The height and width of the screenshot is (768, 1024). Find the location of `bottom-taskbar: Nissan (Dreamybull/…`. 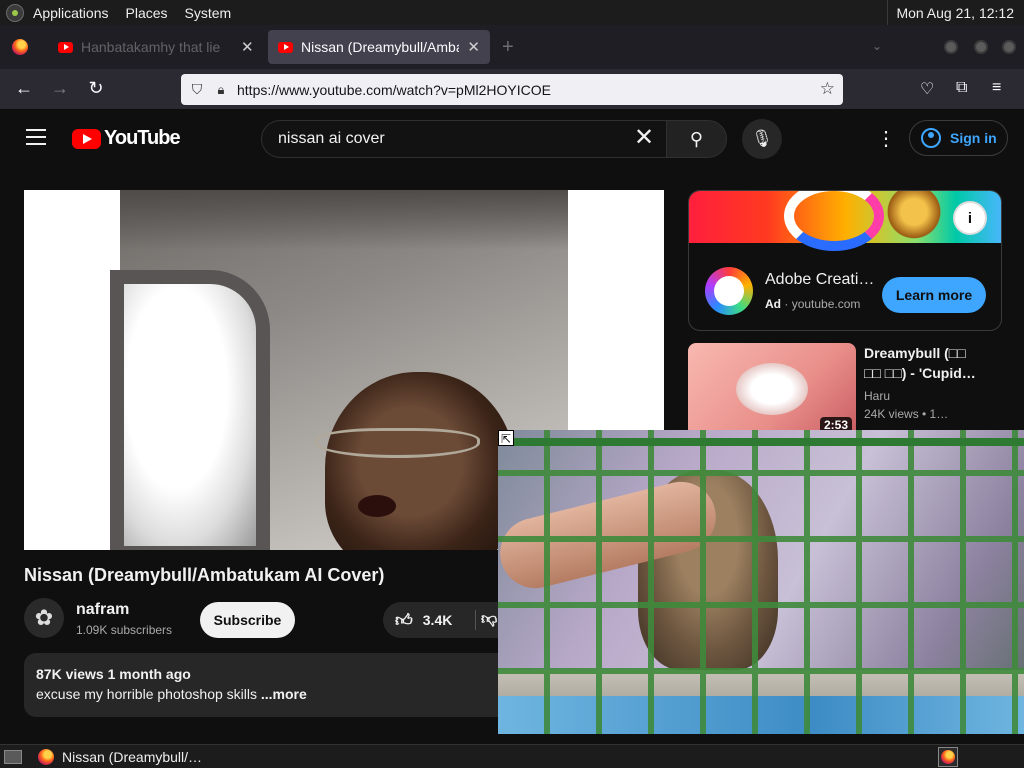

bottom-taskbar: Nissan (Dreamybull/… is located at coordinates (512, 756).